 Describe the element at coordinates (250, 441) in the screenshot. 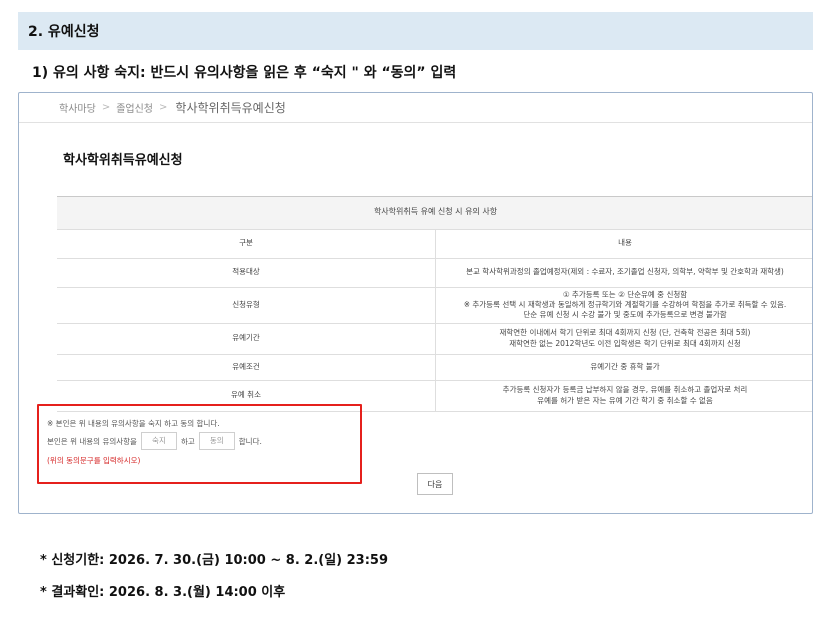

I see `agreement-suffix: 합니다.` at that location.